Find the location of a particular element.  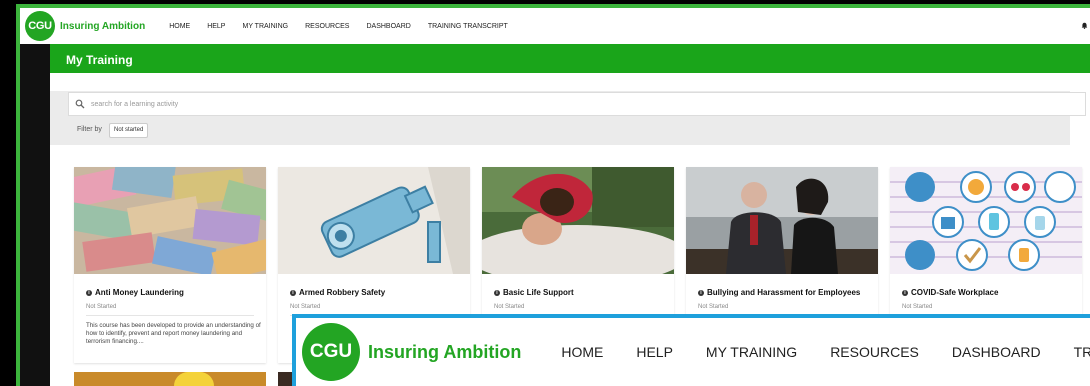

search-icon is located at coordinates (80, 104).